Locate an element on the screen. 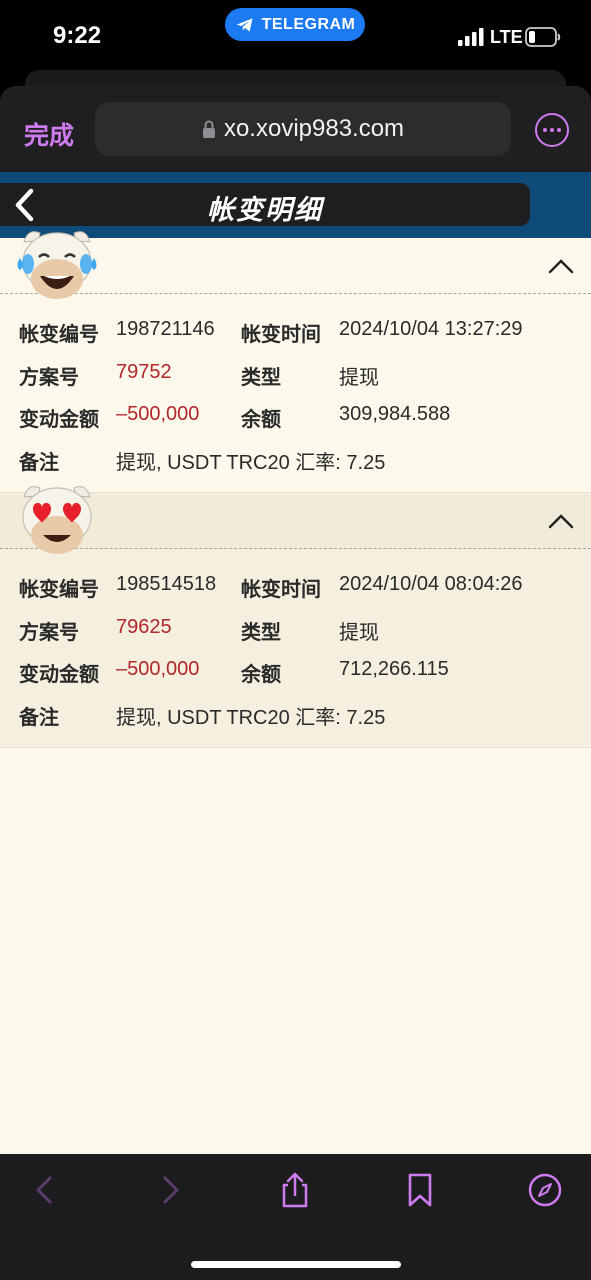  browser-top-bar: 完成 xo.xovip983.com is located at coordinates (295, 129).